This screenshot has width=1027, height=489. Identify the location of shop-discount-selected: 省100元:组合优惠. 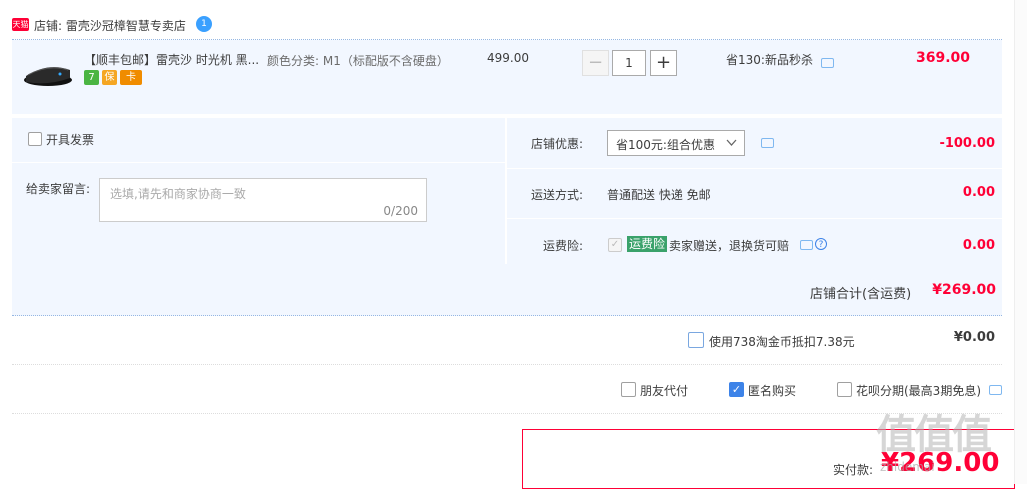
(665, 145).